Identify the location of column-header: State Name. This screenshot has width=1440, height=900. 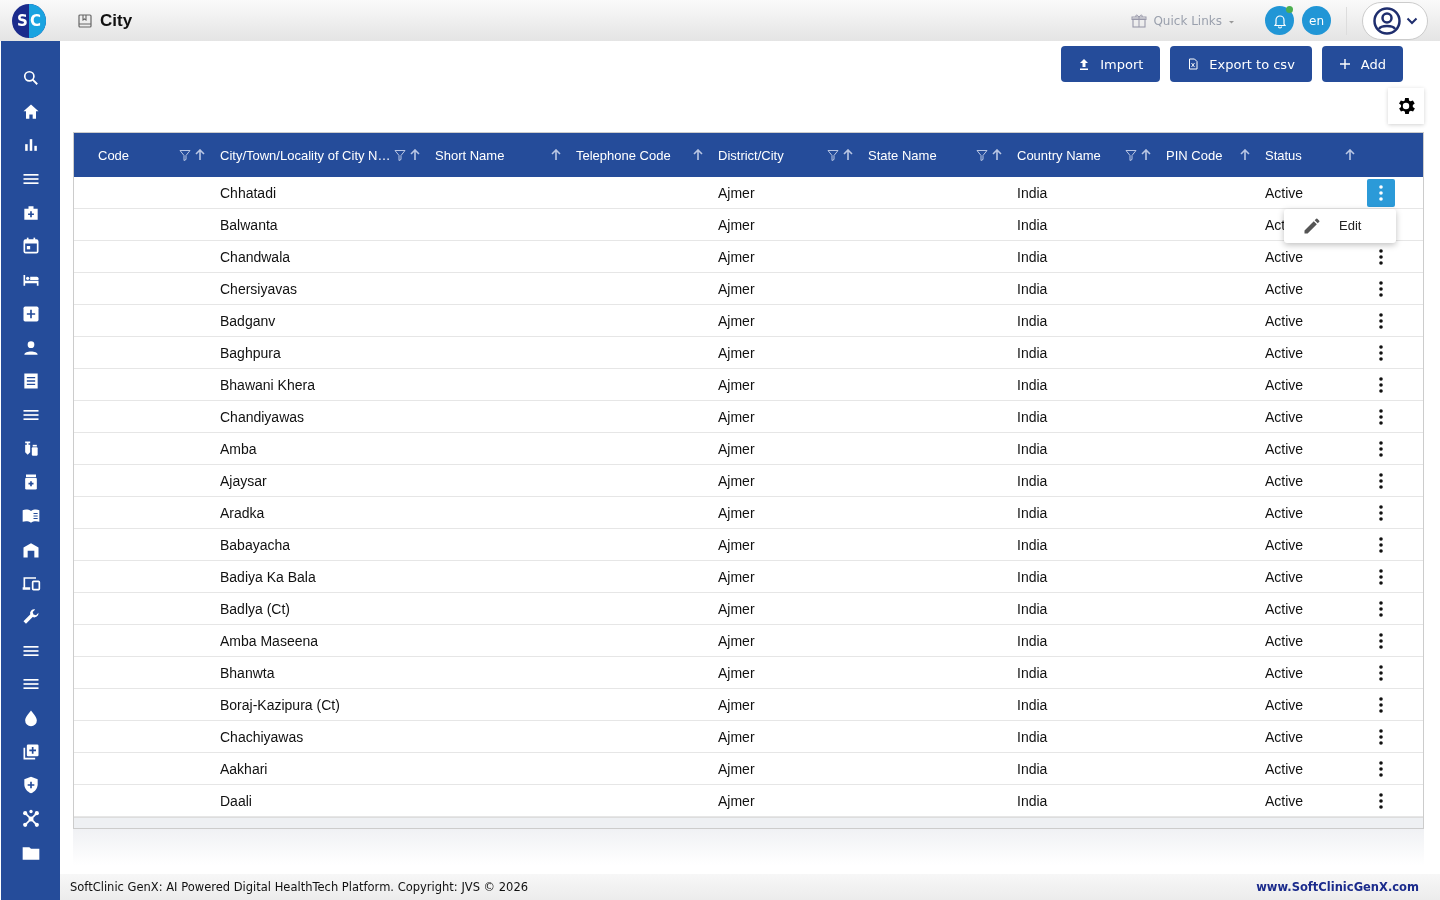
(902, 155).